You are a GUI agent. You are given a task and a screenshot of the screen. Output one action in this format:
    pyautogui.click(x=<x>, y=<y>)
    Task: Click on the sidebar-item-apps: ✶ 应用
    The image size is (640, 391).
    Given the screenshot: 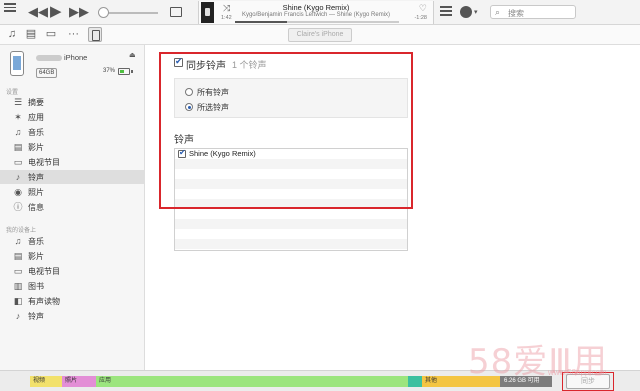 What is the action you would take?
    pyautogui.click(x=72, y=117)
    